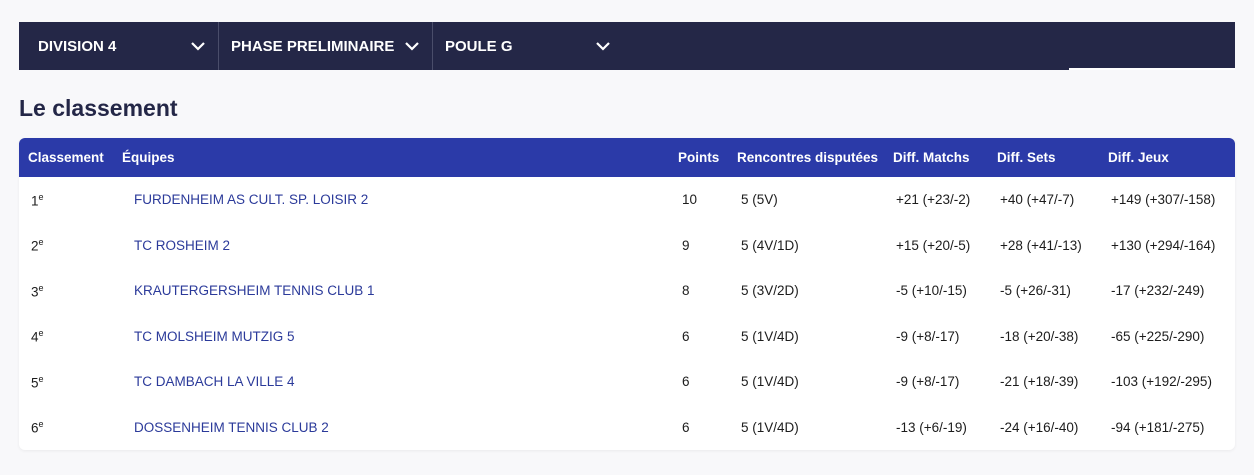  I want to click on team-link: DOSSENHEIM TENNIS CLUB 2, so click(231, 427).